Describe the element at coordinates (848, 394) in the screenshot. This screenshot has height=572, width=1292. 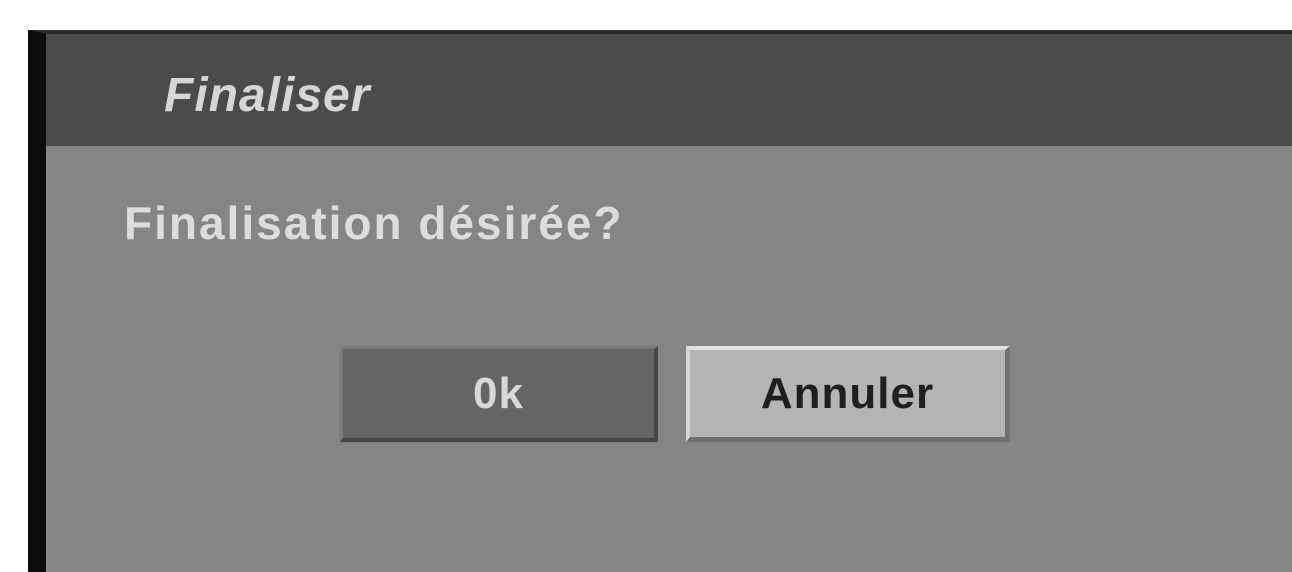
I see `cancel-button: Annuler` at that location.